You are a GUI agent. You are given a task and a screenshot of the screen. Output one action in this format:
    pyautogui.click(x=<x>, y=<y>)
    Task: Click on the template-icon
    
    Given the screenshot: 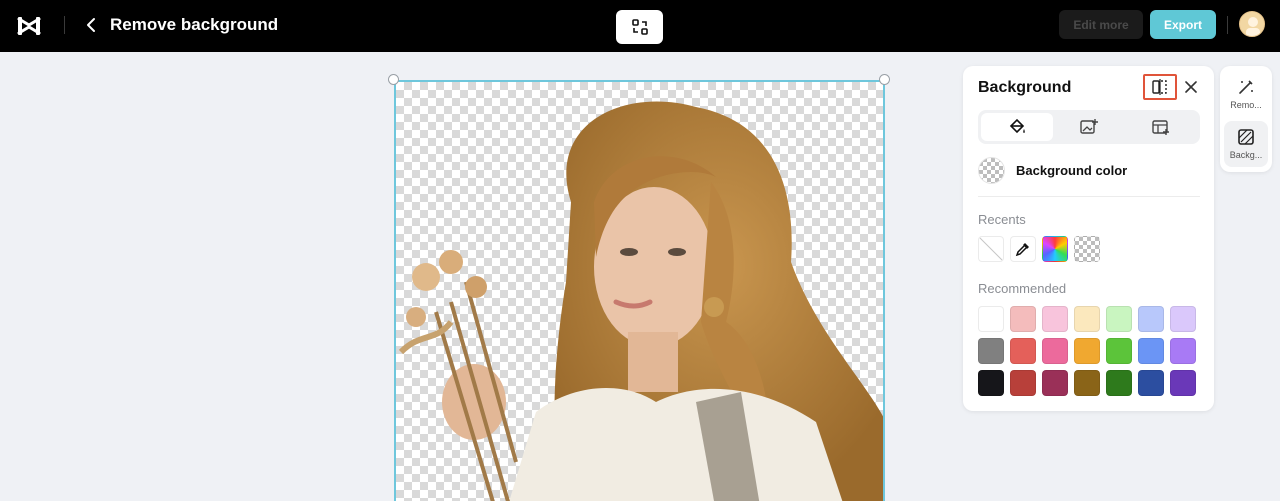 What is the action you would take?
    pyautogui.click(x=1160, y=127)
    